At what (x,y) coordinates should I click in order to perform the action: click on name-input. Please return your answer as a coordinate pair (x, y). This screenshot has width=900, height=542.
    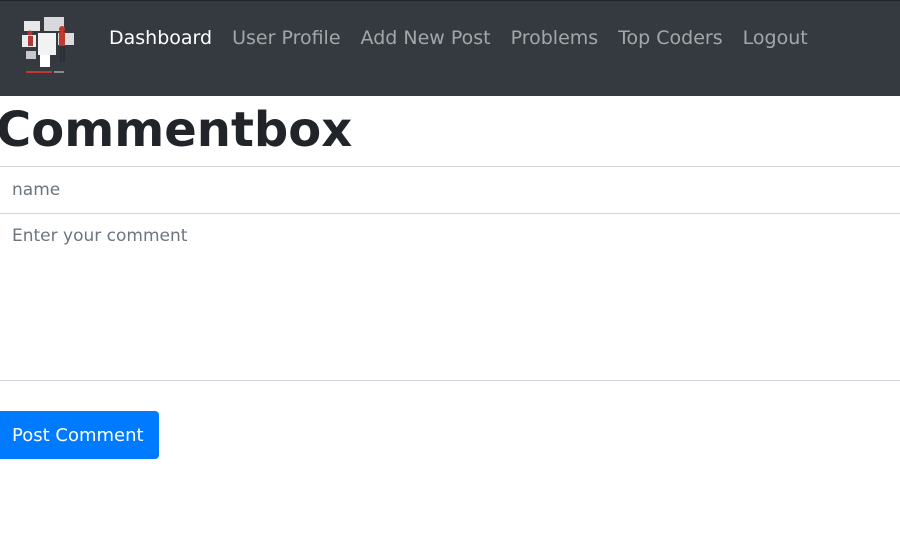
    Looking at the image, I should click on (450, 190).